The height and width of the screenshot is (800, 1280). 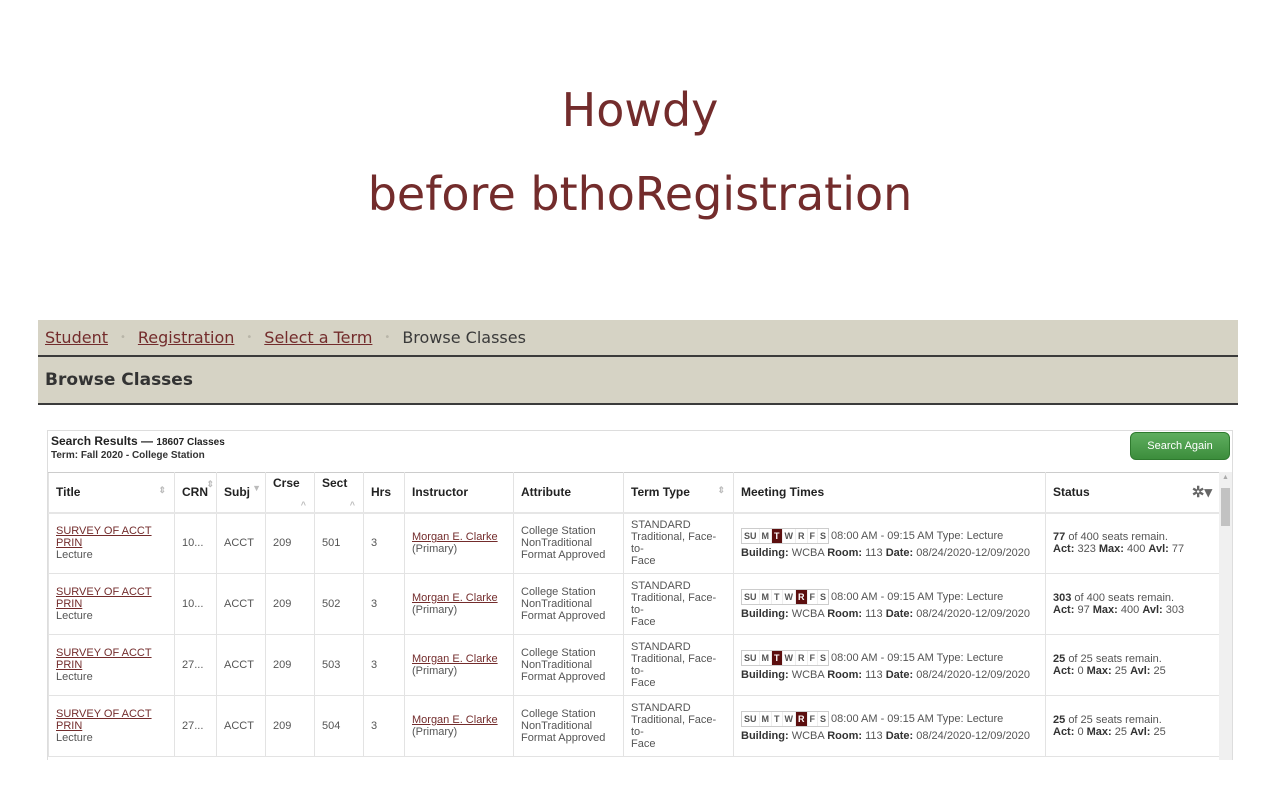 I want to click on breadcrumb-student: Student, so click(x=76, y=337).